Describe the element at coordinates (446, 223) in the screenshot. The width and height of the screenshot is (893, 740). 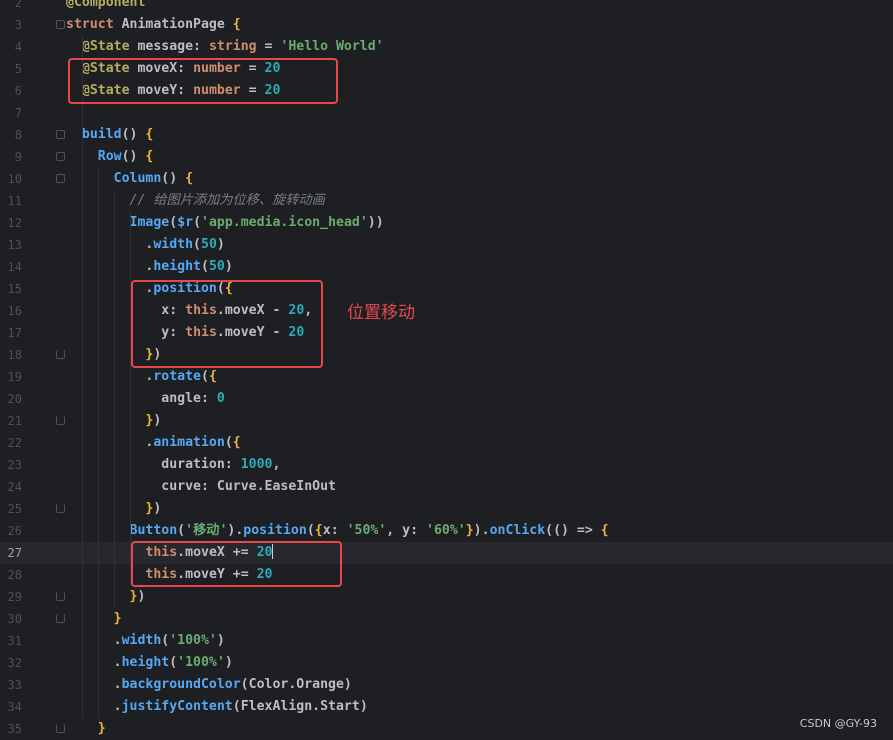
I see `code-line: 12 Image($r('app.media.icon_head'))` at that location.